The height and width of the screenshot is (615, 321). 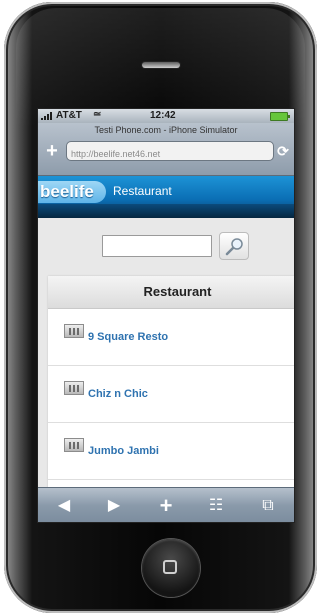 What do you see at coordinates (123, 451) in the screenshot?
I see `list-item-label: Jumbo Jambi` at bounding box center [123, 451].